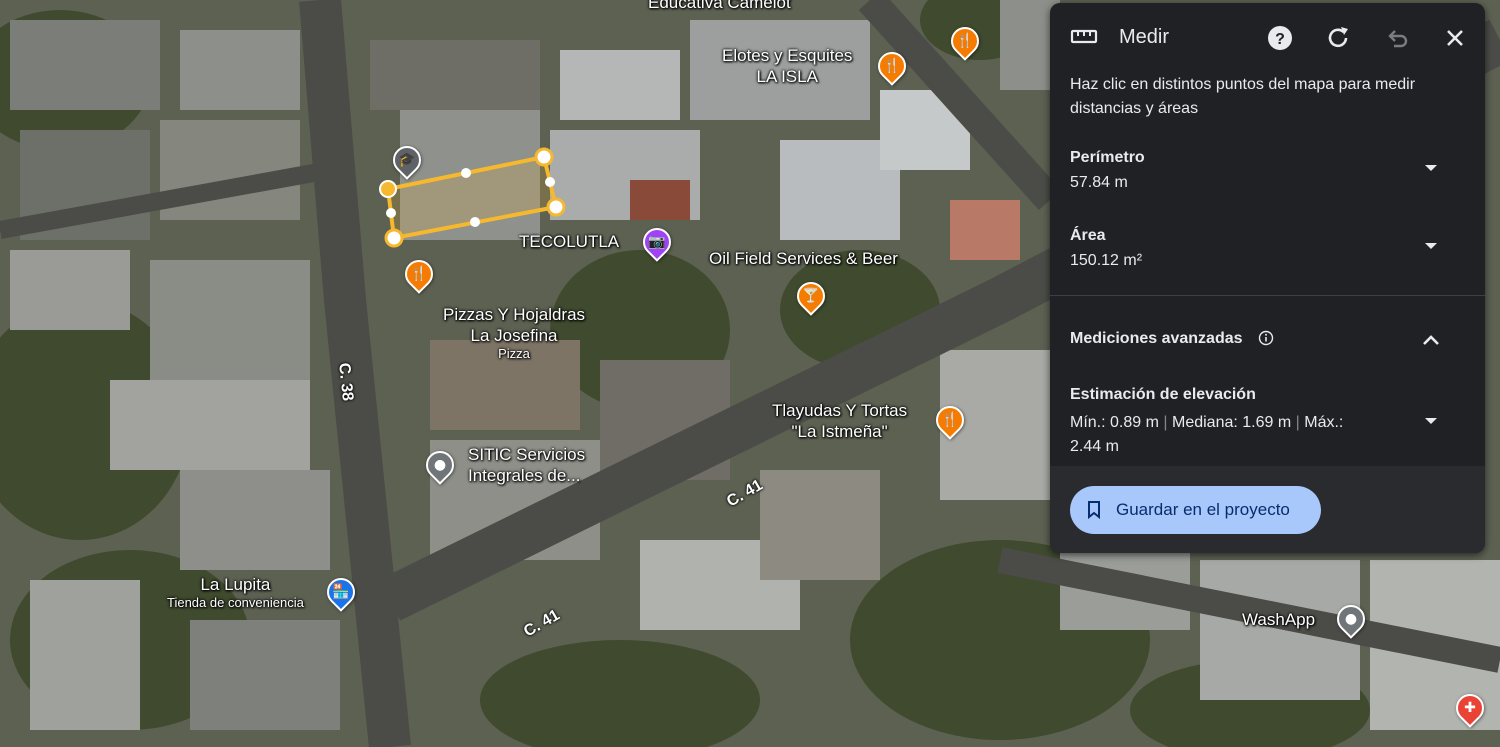 This screenshot has width=1500, height=747. What do you see at coordinates (1455, 38) in the screenshot?
I see `close-icon` at bounding box center [1455, 38].